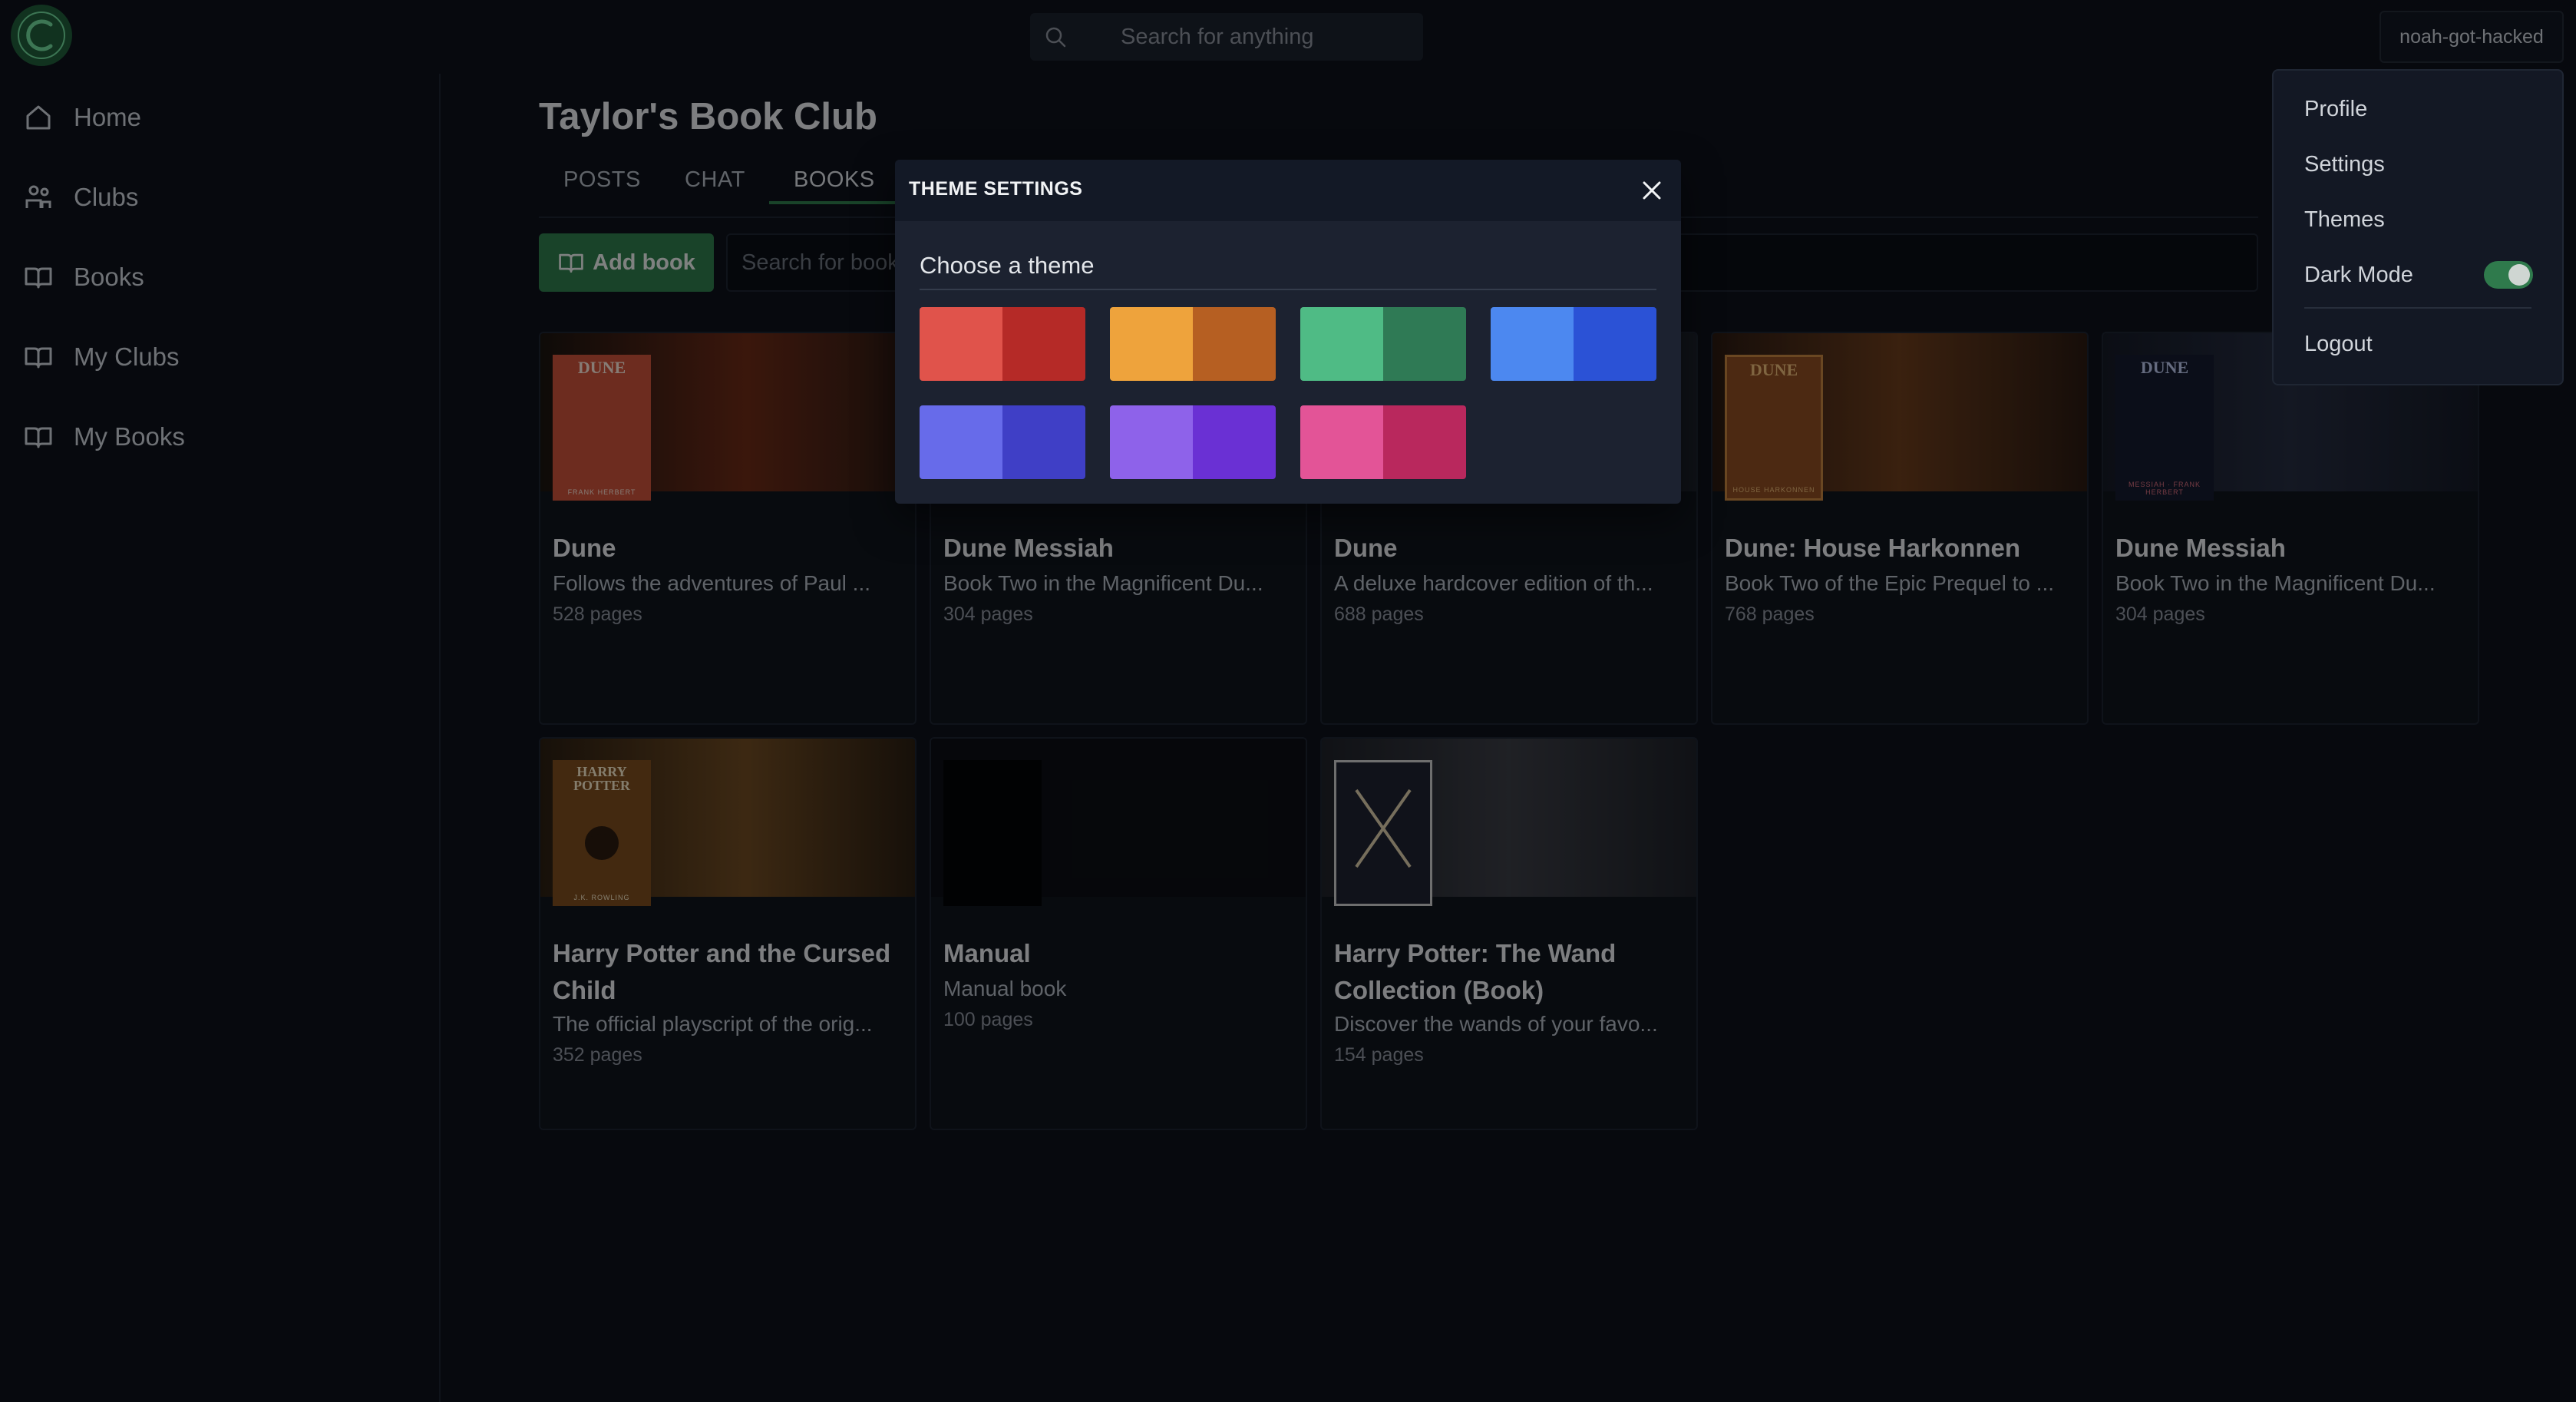 The image size is (2576, 1402). Describe the element at coordinates (1193, 344) in the screenshot. I see `theme-swatch-orange` at that location.